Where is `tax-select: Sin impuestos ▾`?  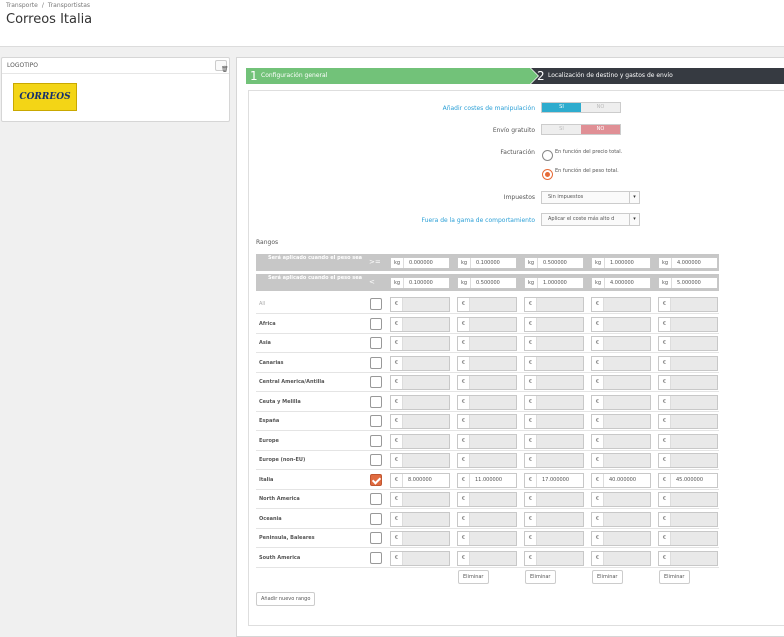
tax-select: Sin impuestos ▾ is located at coordinates (590, 197).